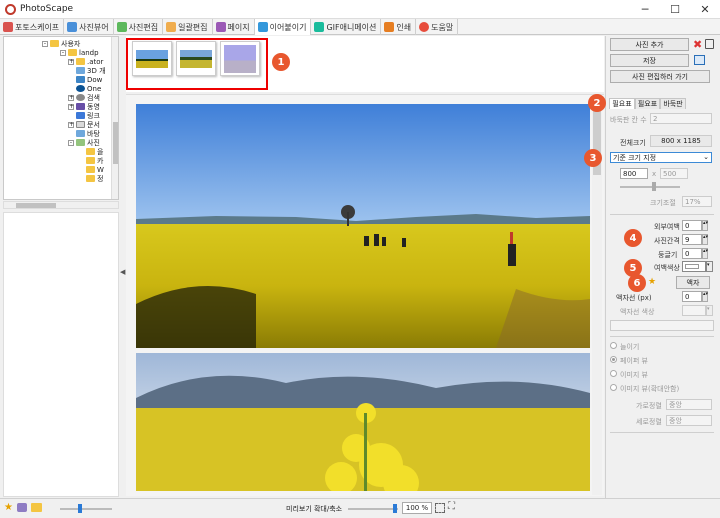 Image resolution: width=720 pixels, height=518 pixels. I want to click on callout-badge: 4, so click(633, 238).